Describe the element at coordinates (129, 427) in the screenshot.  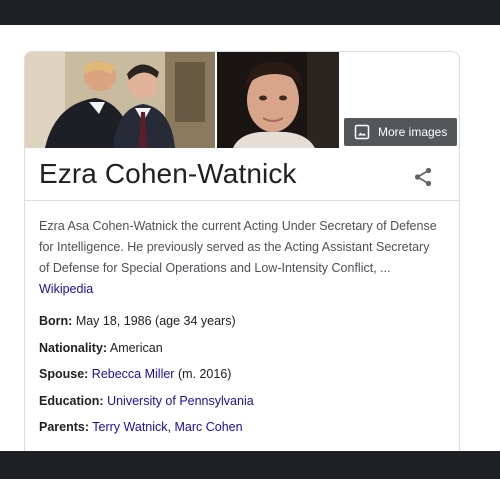
I see `parent-link: Terry Watnick` at that location.